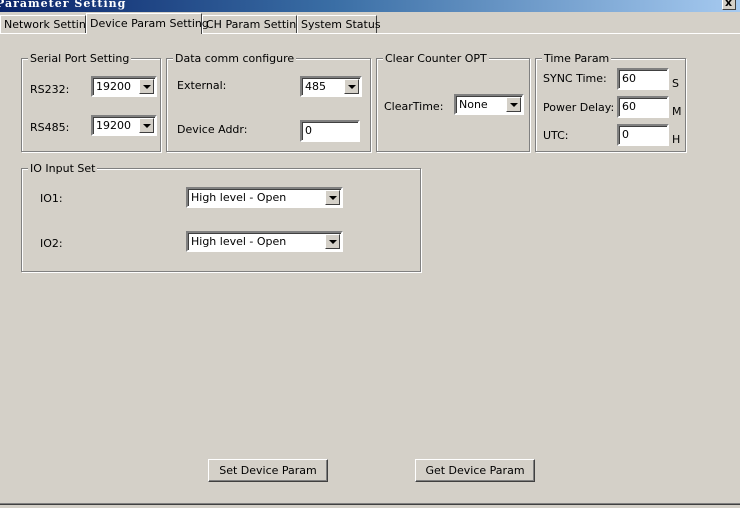 This screenshot has width=740, height=508. I want to click on cleartime-select: None, so click(489, 104).